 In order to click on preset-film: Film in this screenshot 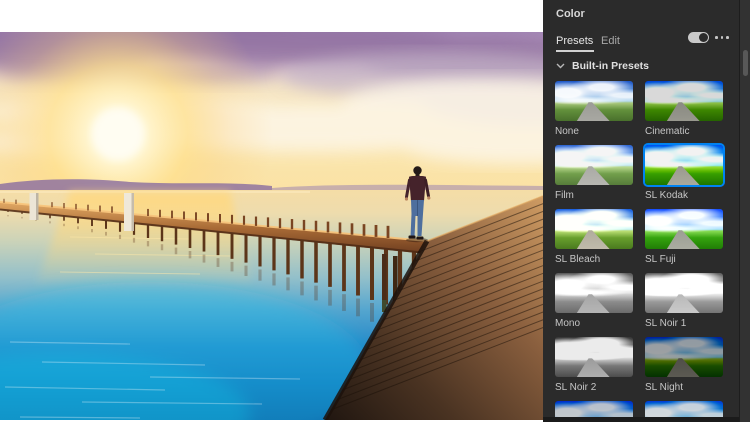, I will do `click(594, 177)`.